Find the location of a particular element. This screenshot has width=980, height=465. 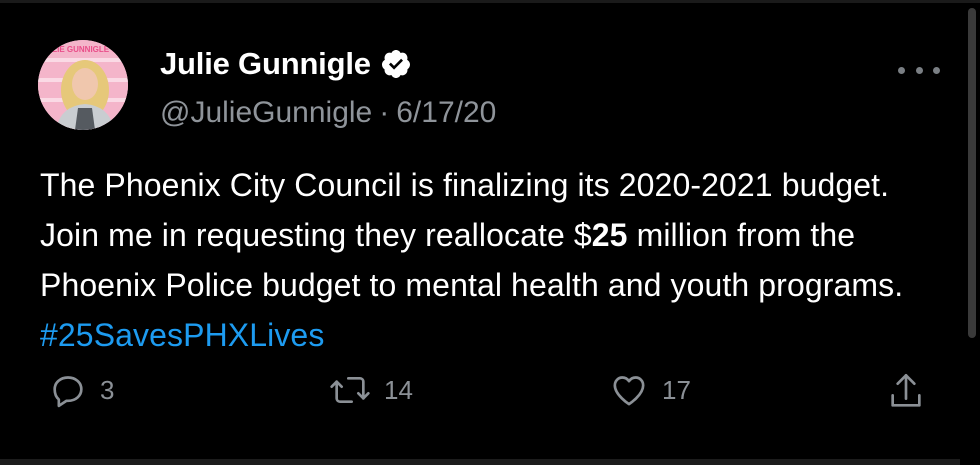

author-meta-row: @JulieGunnigle · 6/17/20 is located at coordinates (328, 113).